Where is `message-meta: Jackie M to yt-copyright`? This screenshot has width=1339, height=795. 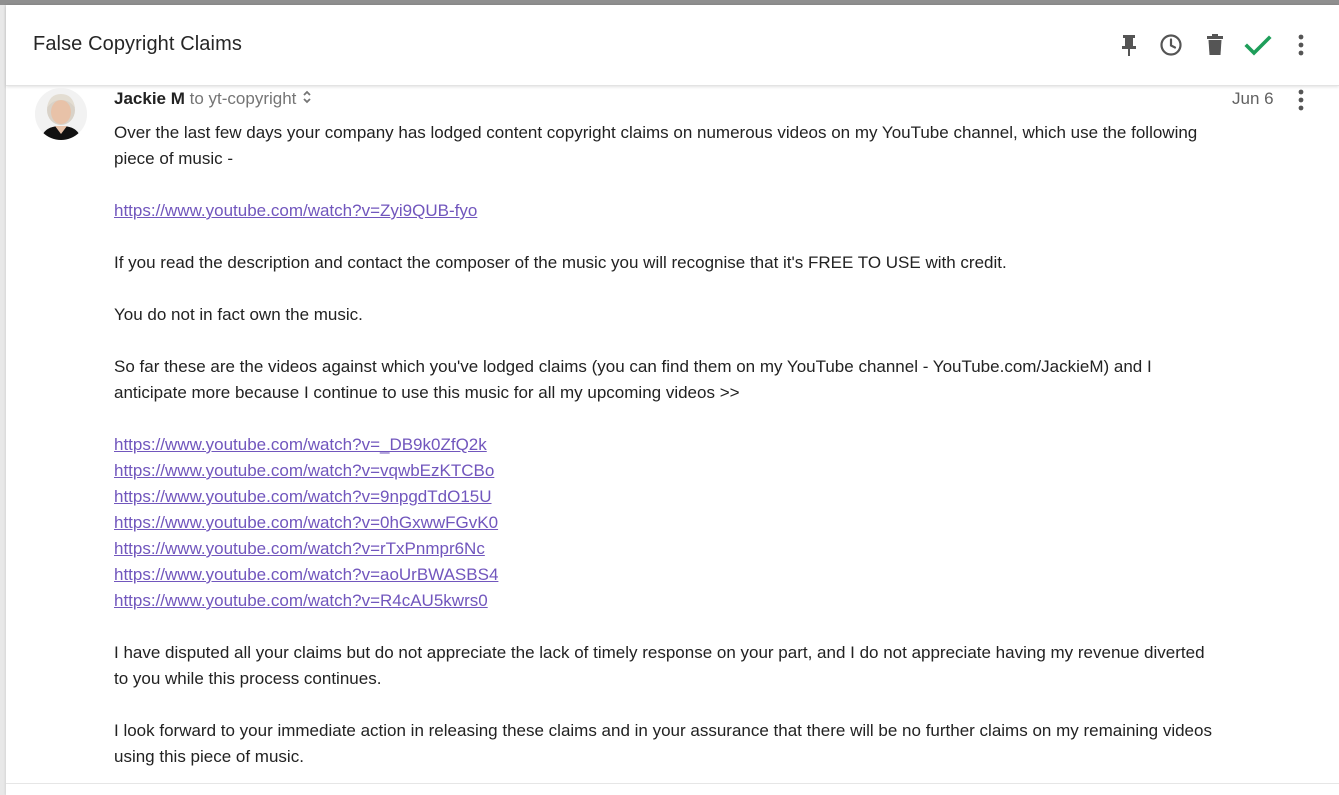
message-meta: Jackie M to yt-copyright is located at coordinates (213, 99).